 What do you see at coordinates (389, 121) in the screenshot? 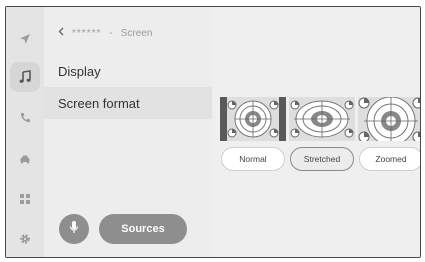
I see `preview-zoomed` at bounding box center [389, 121].